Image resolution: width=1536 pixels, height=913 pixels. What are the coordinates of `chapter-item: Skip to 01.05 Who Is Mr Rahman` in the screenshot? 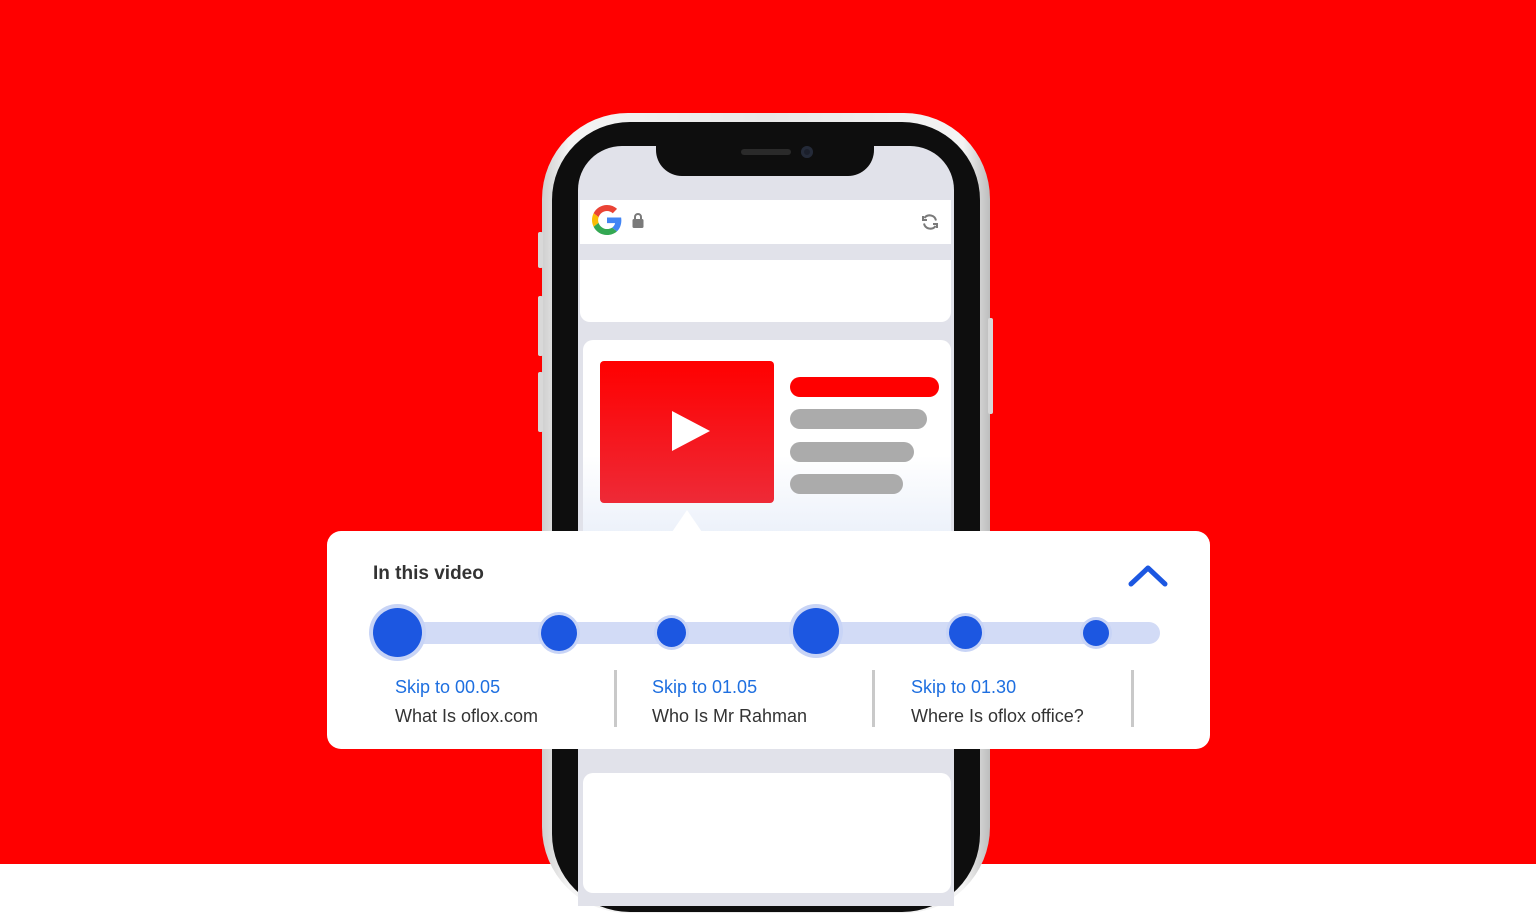 It's located at (729, 701).